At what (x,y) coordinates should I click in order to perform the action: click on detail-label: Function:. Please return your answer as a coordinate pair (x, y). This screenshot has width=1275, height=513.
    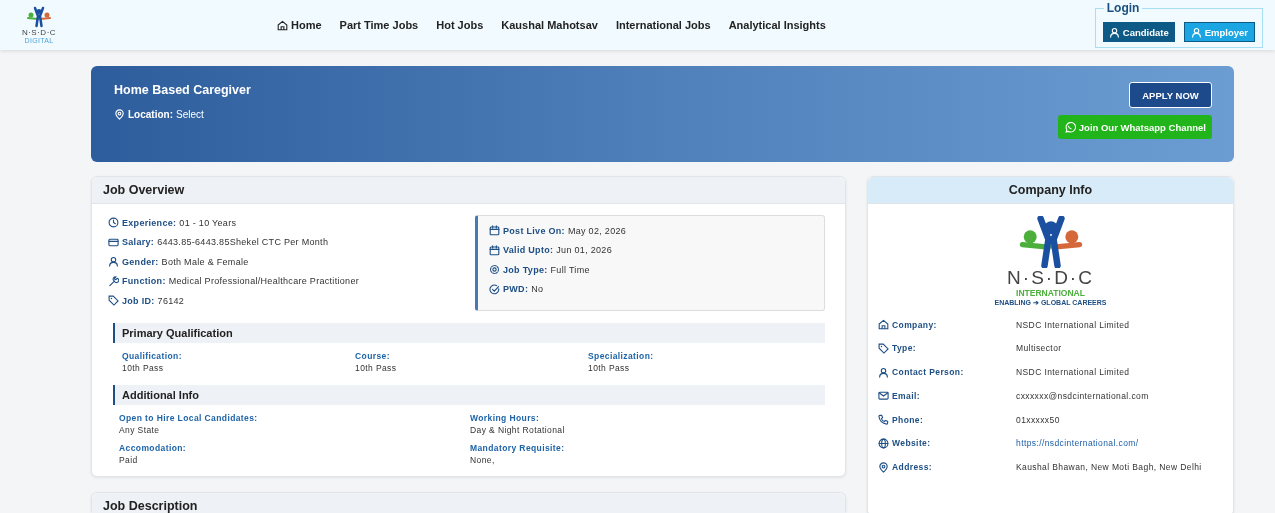
    Looking at the image, I should click on (144, 281).